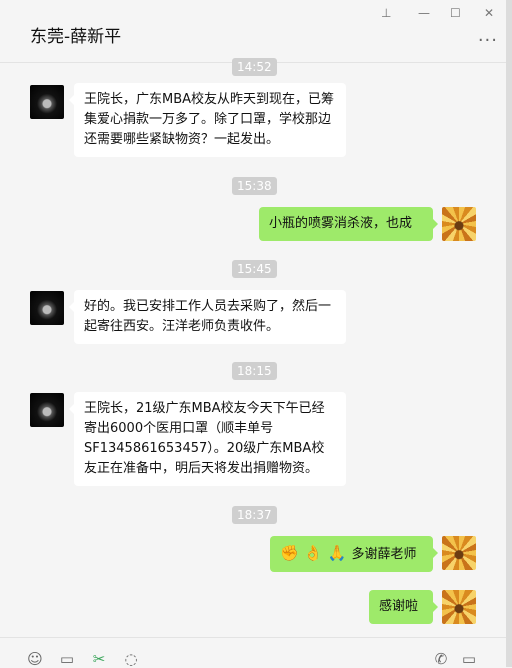 This screenshot has height=668, width=512. Describe the element at coordinates (455, 13) in the screenshot. I see `maximize-icon: ☐` at that location.